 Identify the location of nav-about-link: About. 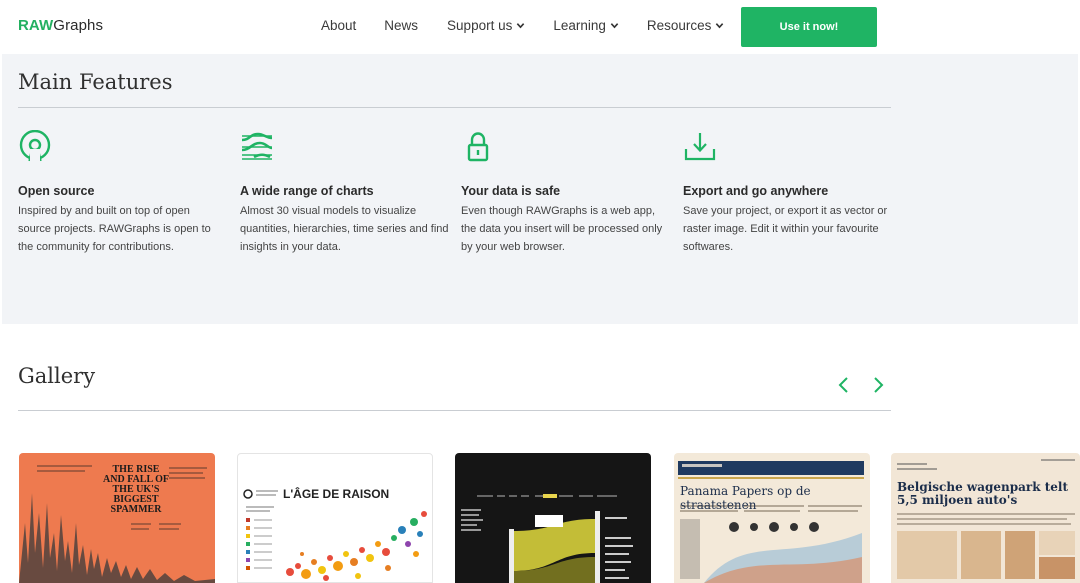
(338, 25).